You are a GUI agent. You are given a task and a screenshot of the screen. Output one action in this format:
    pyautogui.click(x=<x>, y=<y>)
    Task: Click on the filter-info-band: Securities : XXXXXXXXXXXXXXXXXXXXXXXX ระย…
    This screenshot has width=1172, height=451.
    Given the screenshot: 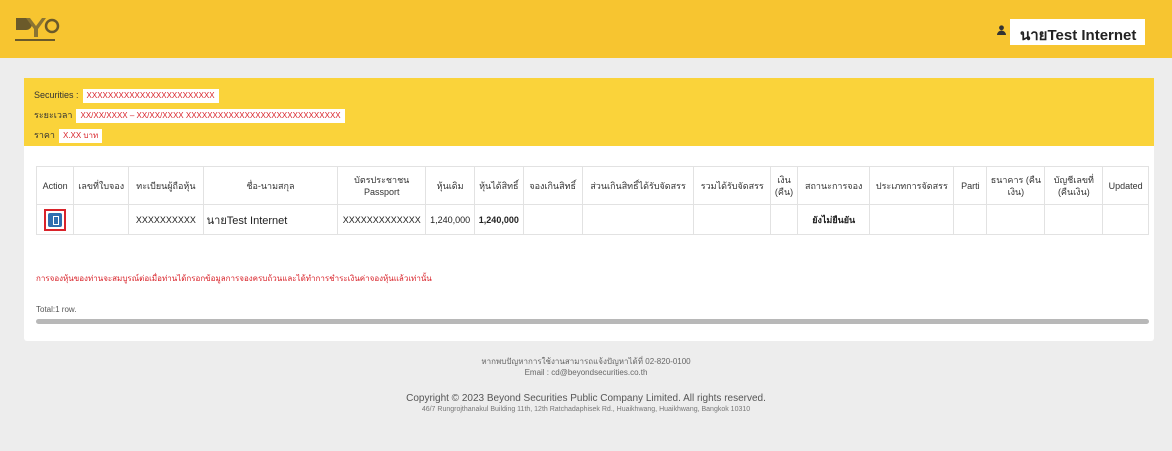 What is the action you would take?
    pyautogui.click(x=589, y=112)
    